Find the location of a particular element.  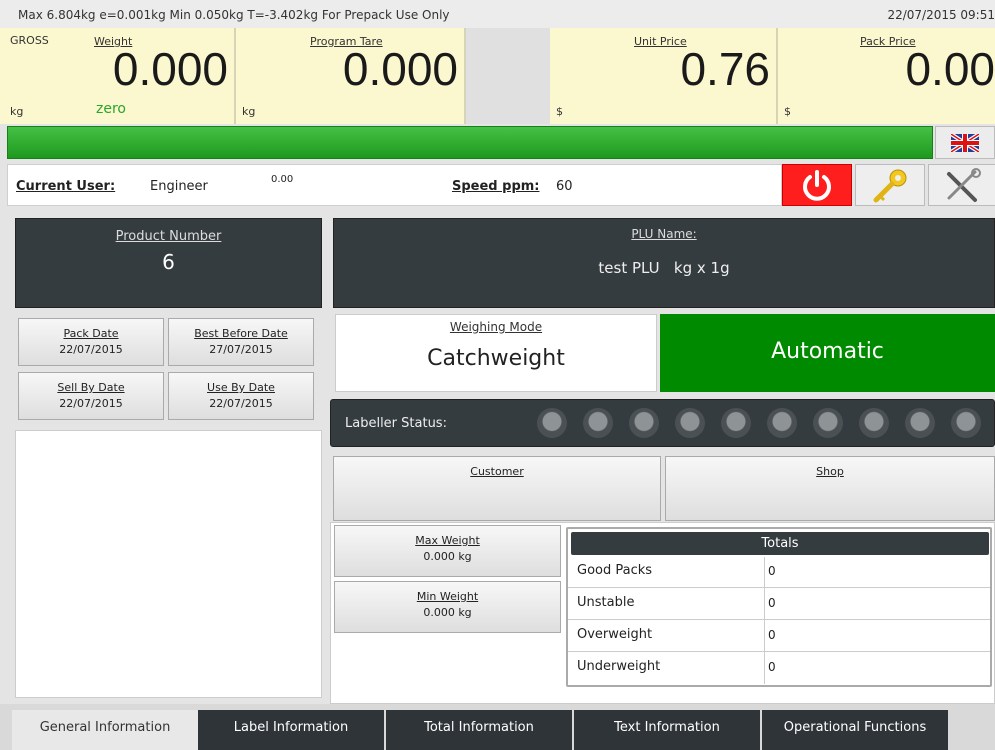

pack-date-value: 22/07/2015 is located at coordinates (91, 349).